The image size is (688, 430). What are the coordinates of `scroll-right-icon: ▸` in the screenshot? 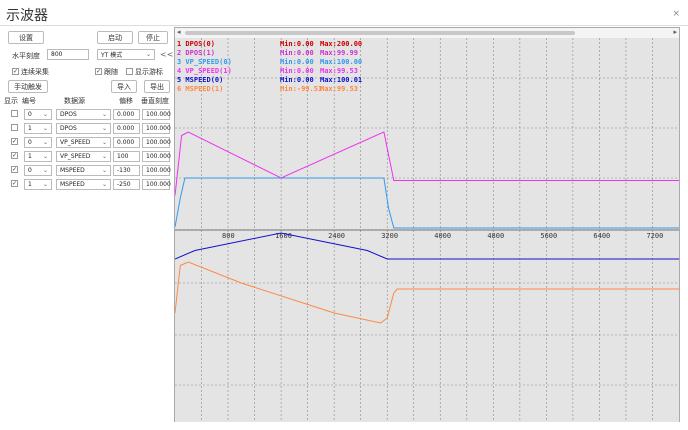 It's located at (675, 32).